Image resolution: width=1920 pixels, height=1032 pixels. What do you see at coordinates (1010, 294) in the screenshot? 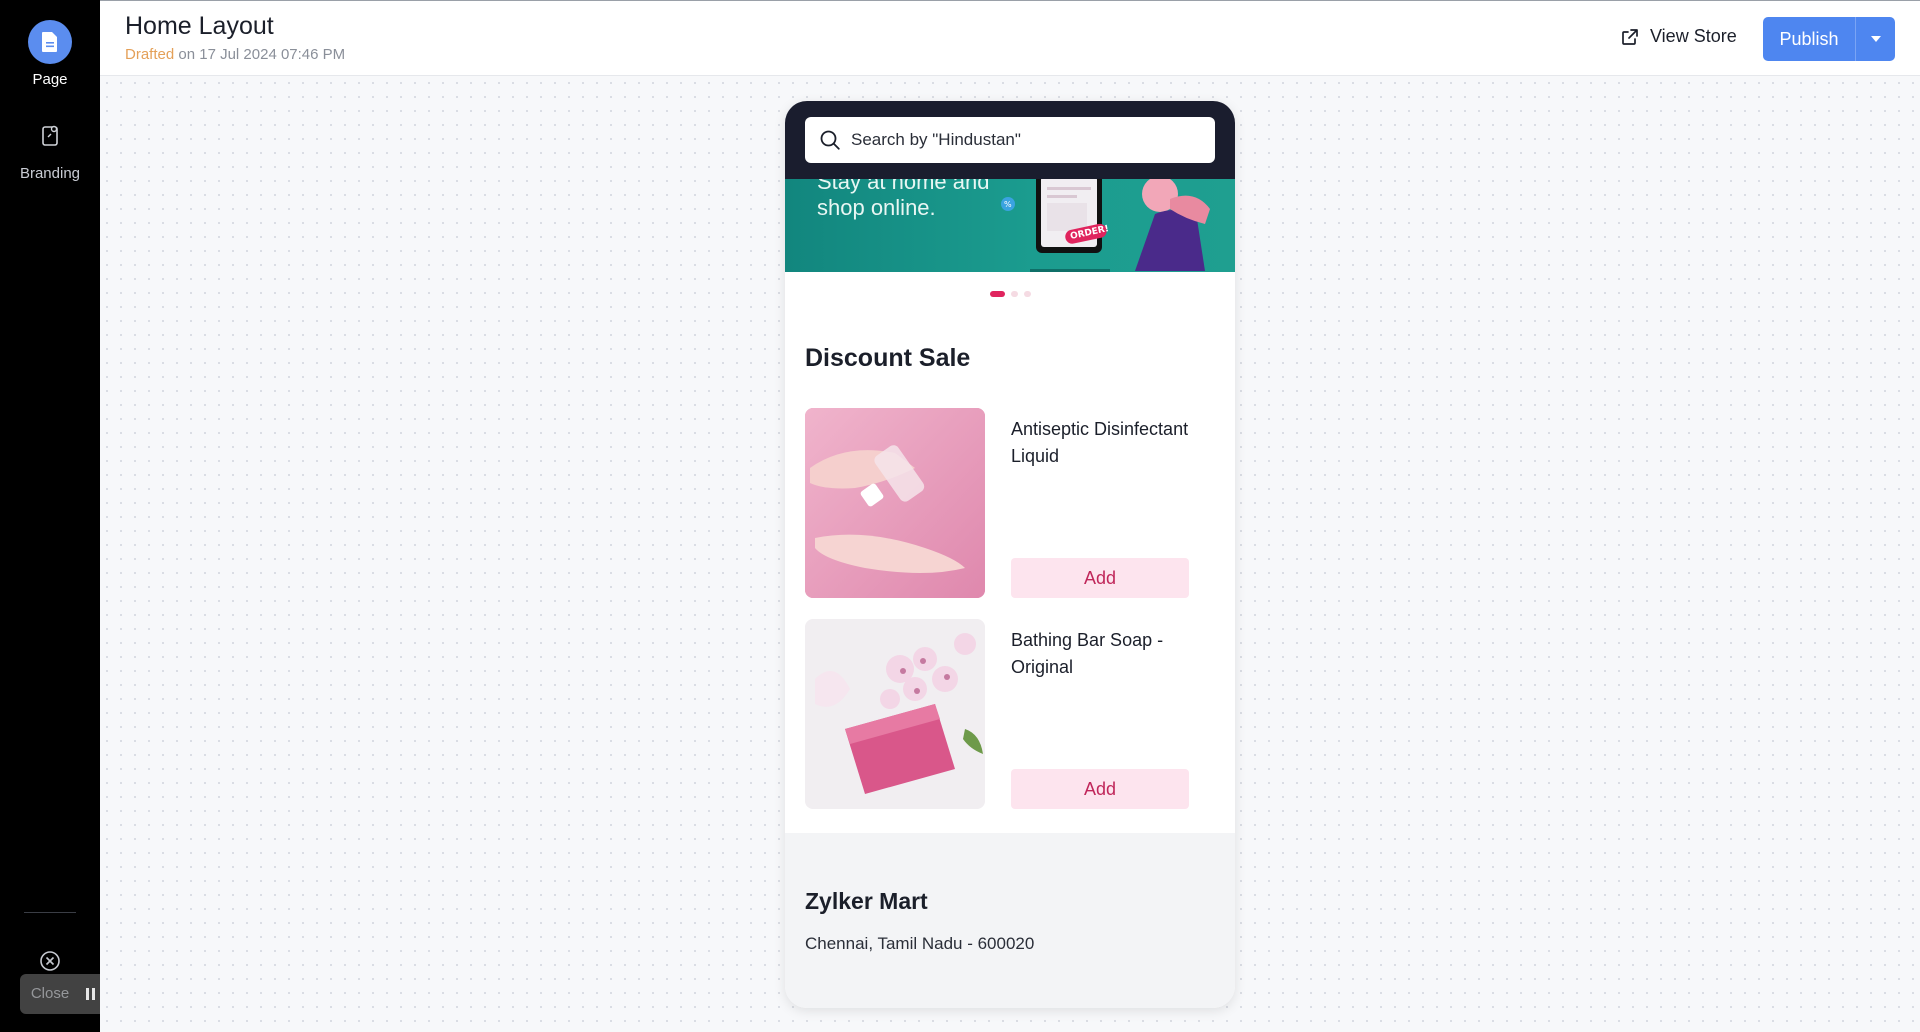
I see `carousel-indicators` at bounding box center [1010, 294].